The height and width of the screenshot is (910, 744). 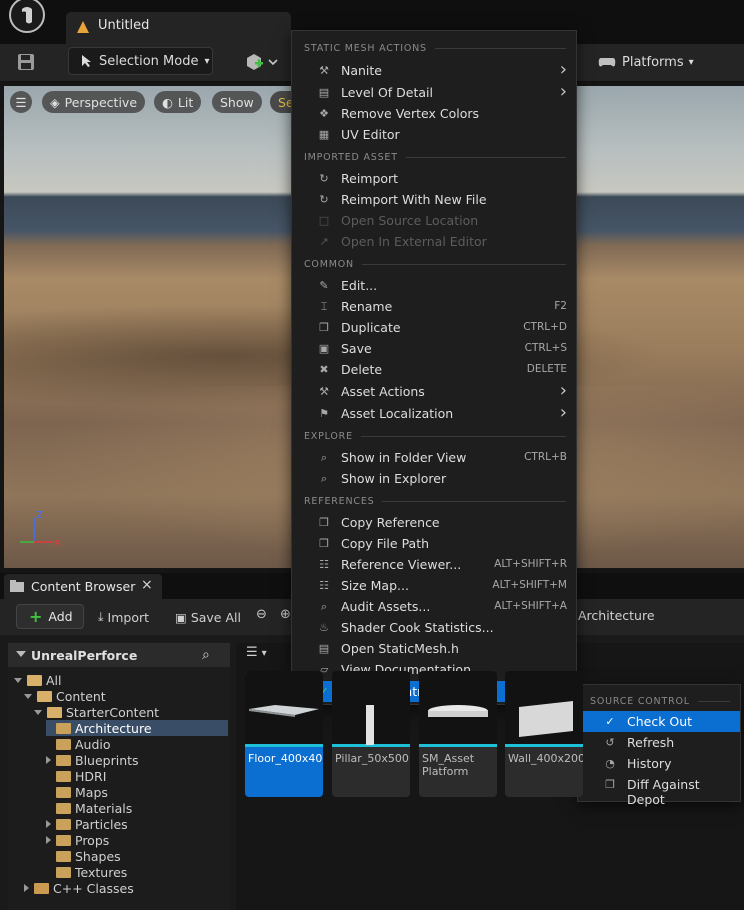 I want to click on menu-item-duplicate: ❐ Duplicate CTRL+D, so click(x=434, y=327).